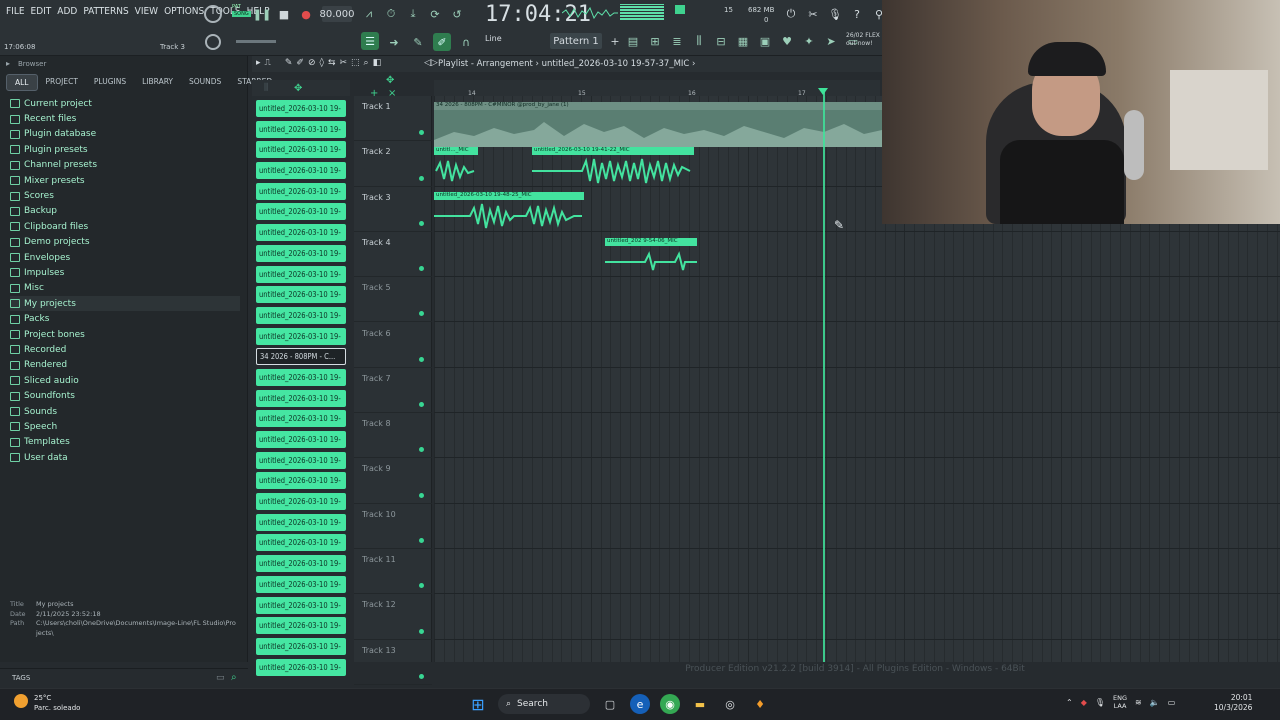 Image resolution: width=1280 pixels, height=720 pixels. What do you see at coordinates (125, 349) in the screenshot?
I see `folder-item: Recorded` at bounding box center [125, 349].